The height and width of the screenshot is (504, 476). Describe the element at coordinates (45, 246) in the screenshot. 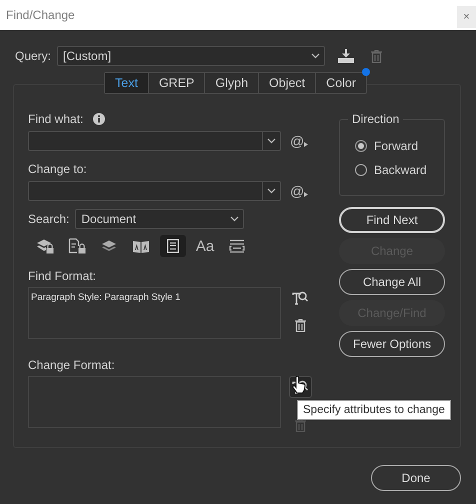

I see `layers-lock-icon` at that location.